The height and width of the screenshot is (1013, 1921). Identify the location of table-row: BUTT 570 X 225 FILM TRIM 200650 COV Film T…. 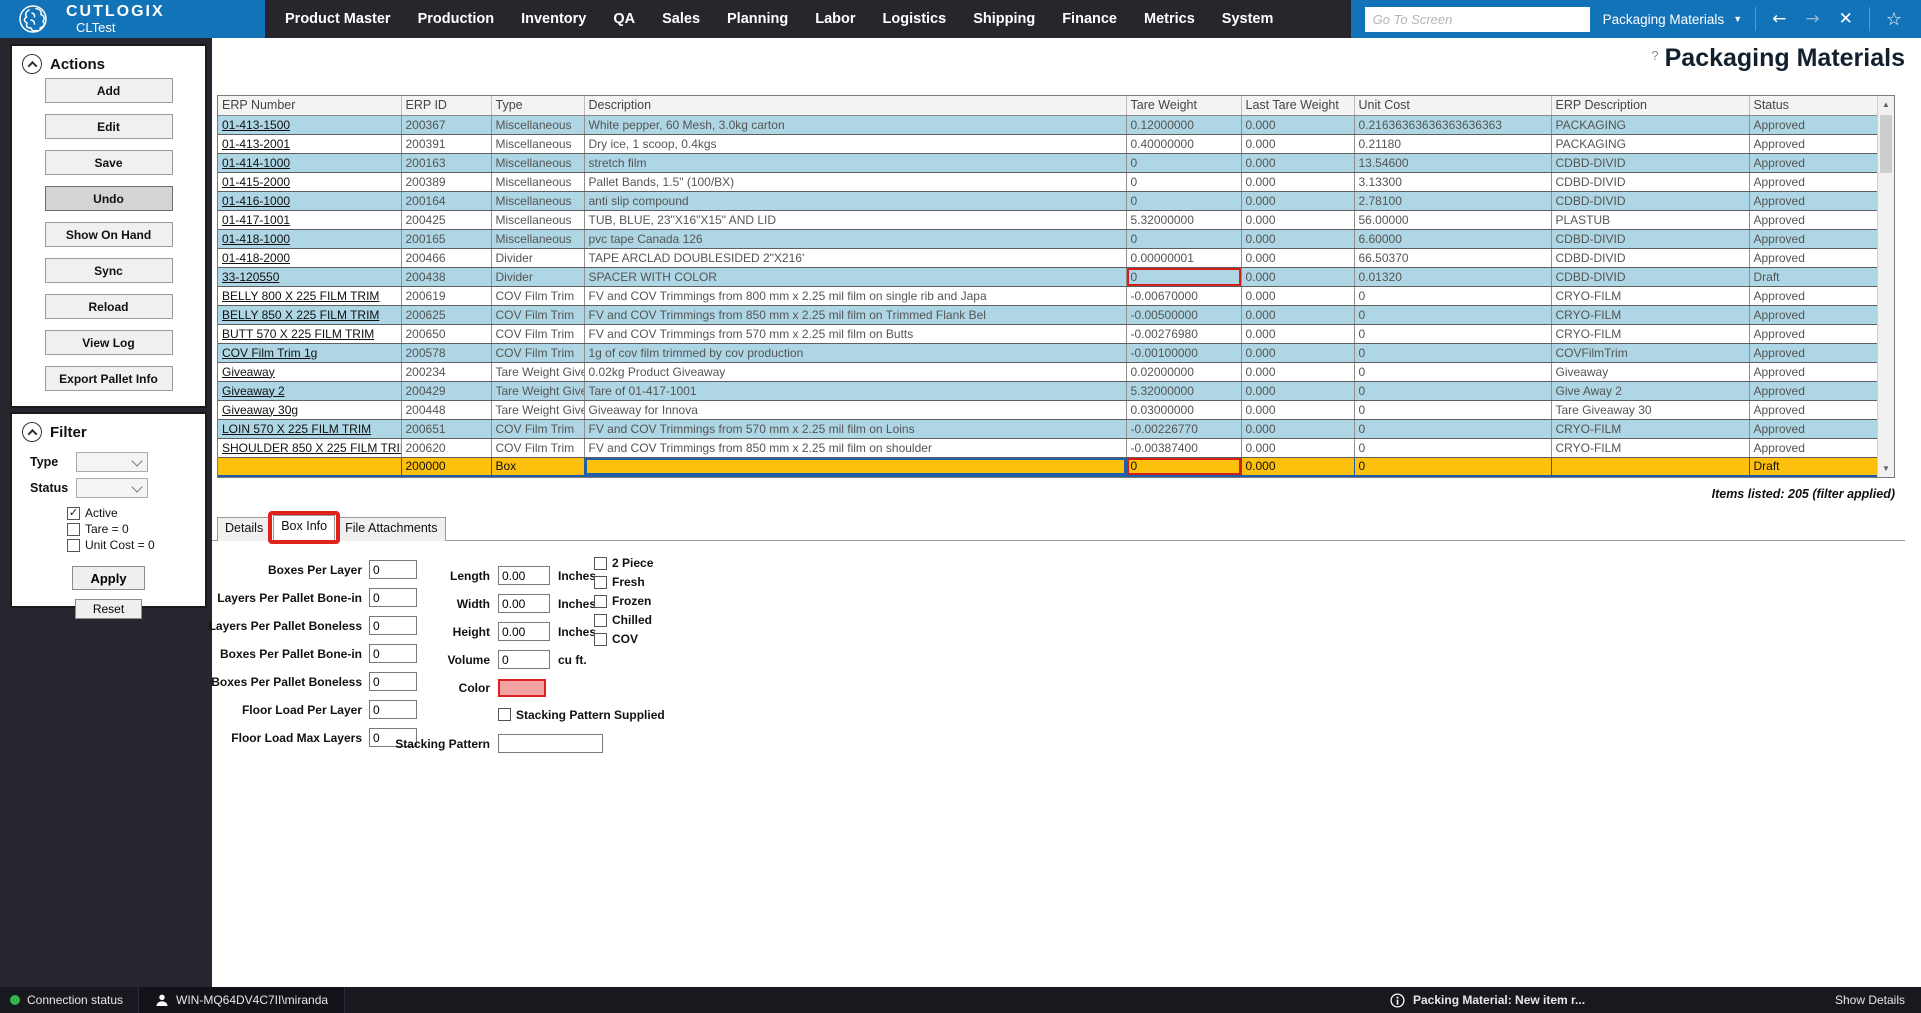
(1049, 334).